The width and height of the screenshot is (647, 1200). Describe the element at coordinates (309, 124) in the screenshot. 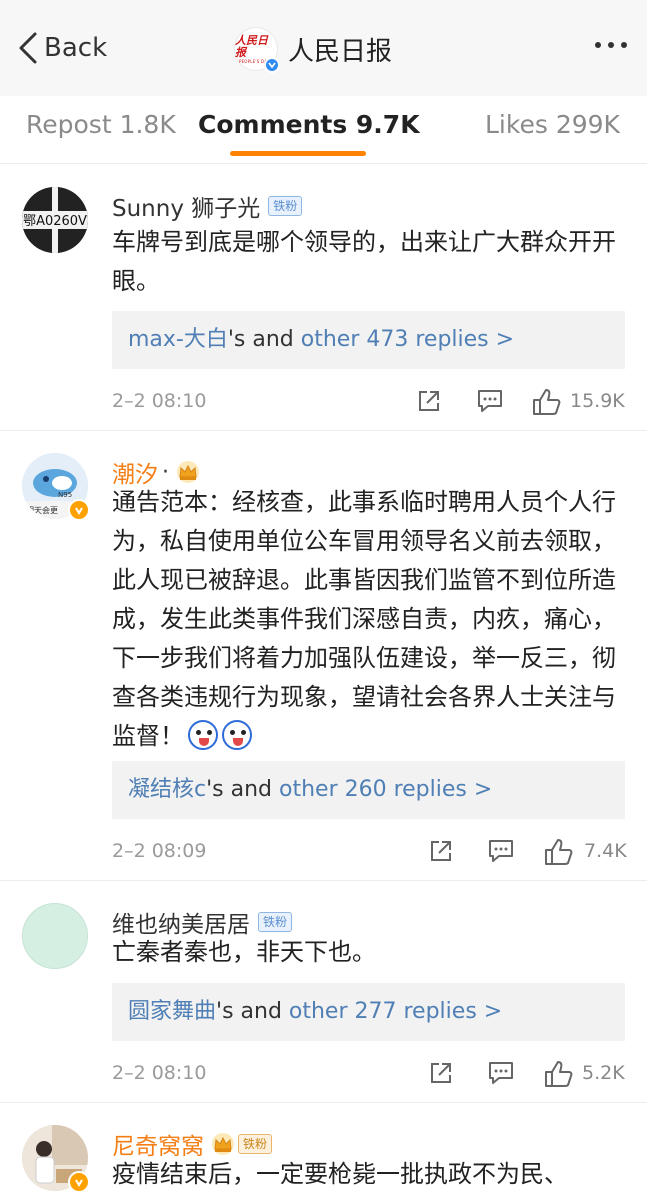

I see `tab-comments: Comments 9.7K` at that location.